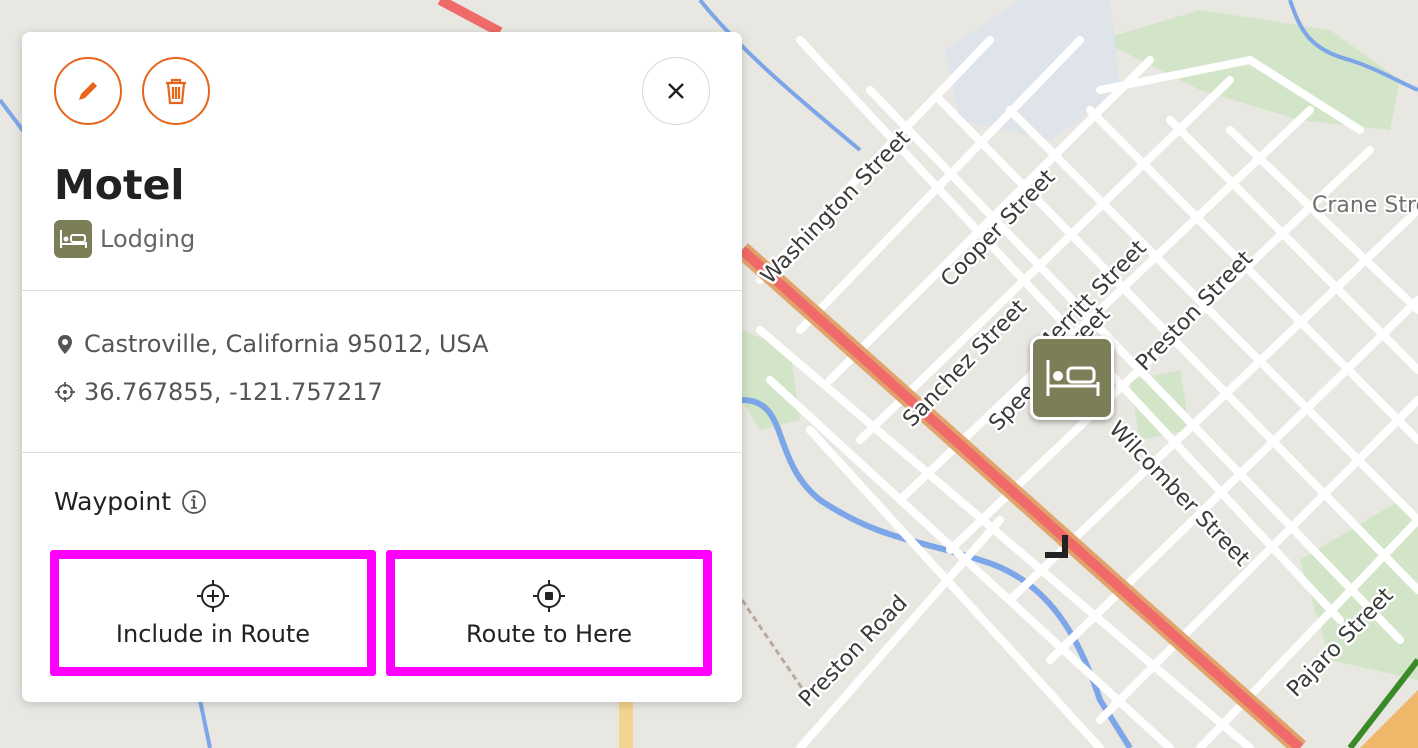 This screenshot has width=1418, height=748. I want to click on add-waypoint-icon, so click(213, 596).